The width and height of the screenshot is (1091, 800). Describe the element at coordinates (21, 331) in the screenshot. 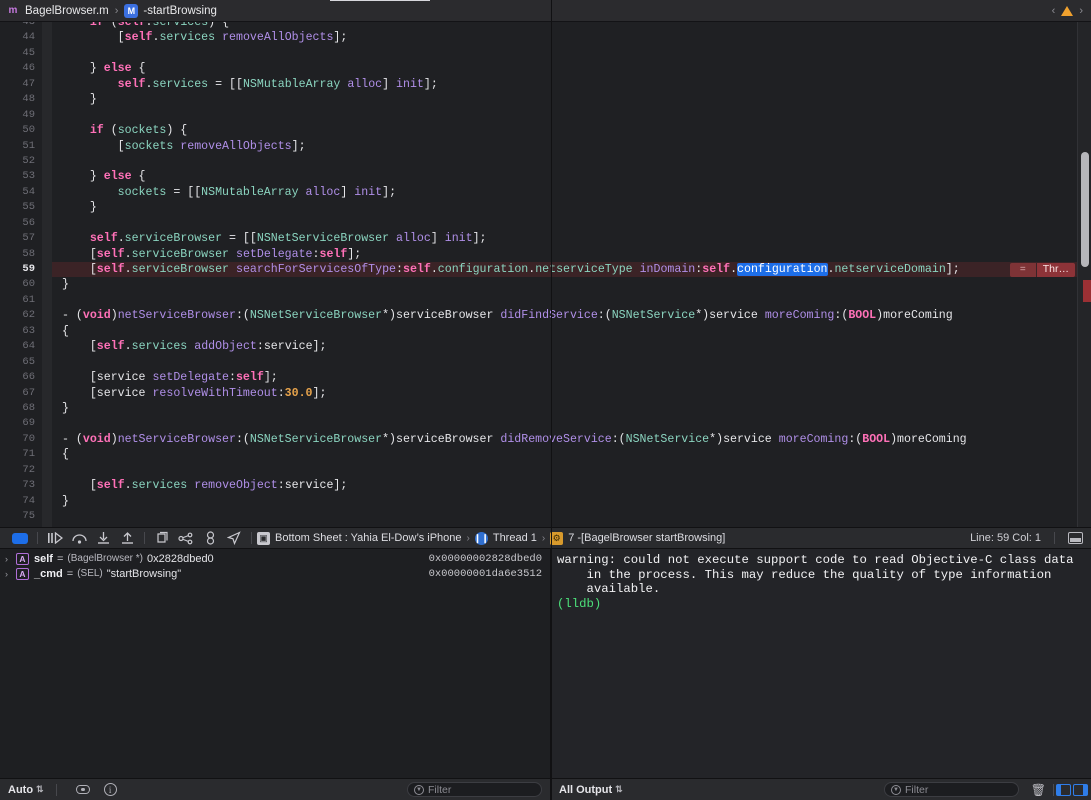

I see `line-number: 63` at that location.